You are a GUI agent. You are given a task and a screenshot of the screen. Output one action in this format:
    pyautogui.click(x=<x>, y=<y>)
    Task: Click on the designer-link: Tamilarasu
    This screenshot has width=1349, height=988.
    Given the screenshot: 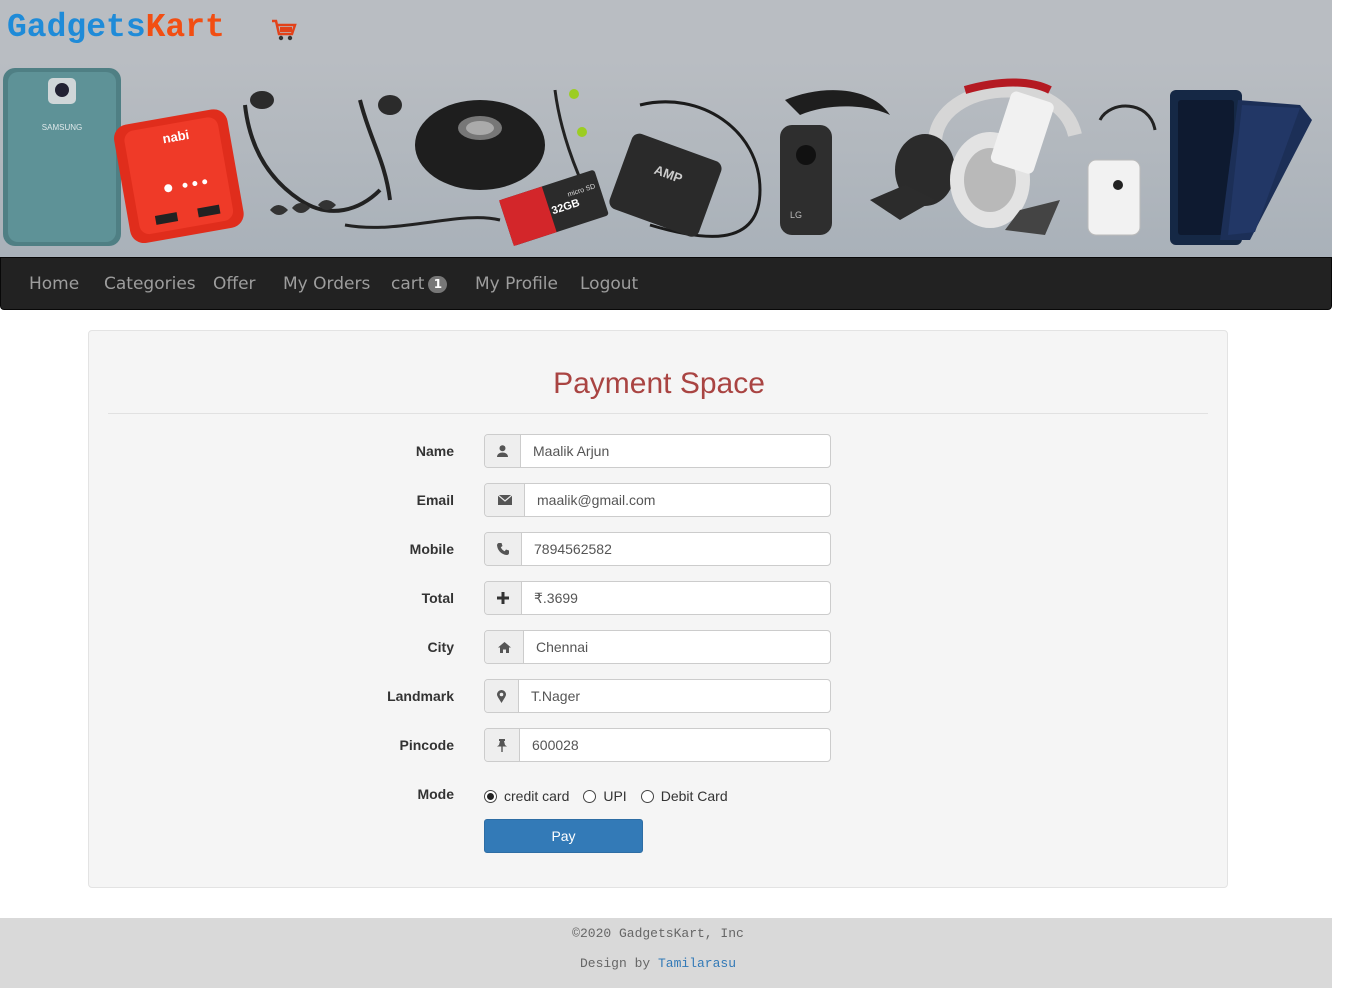 What is the action you would take?
    pyautogui.click(x=697, y=963)
    